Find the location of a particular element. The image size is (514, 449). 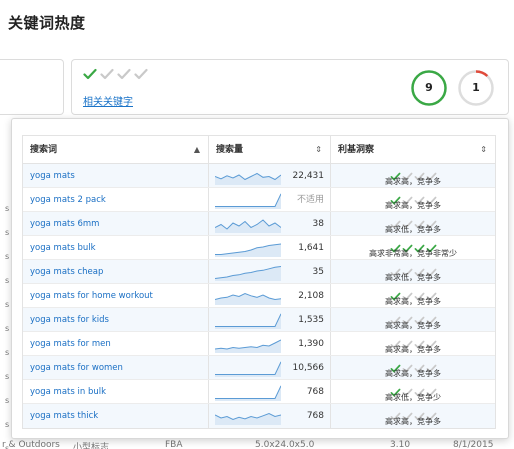

keyword-link: yoga mats thick is located at coordinates (115, 416).